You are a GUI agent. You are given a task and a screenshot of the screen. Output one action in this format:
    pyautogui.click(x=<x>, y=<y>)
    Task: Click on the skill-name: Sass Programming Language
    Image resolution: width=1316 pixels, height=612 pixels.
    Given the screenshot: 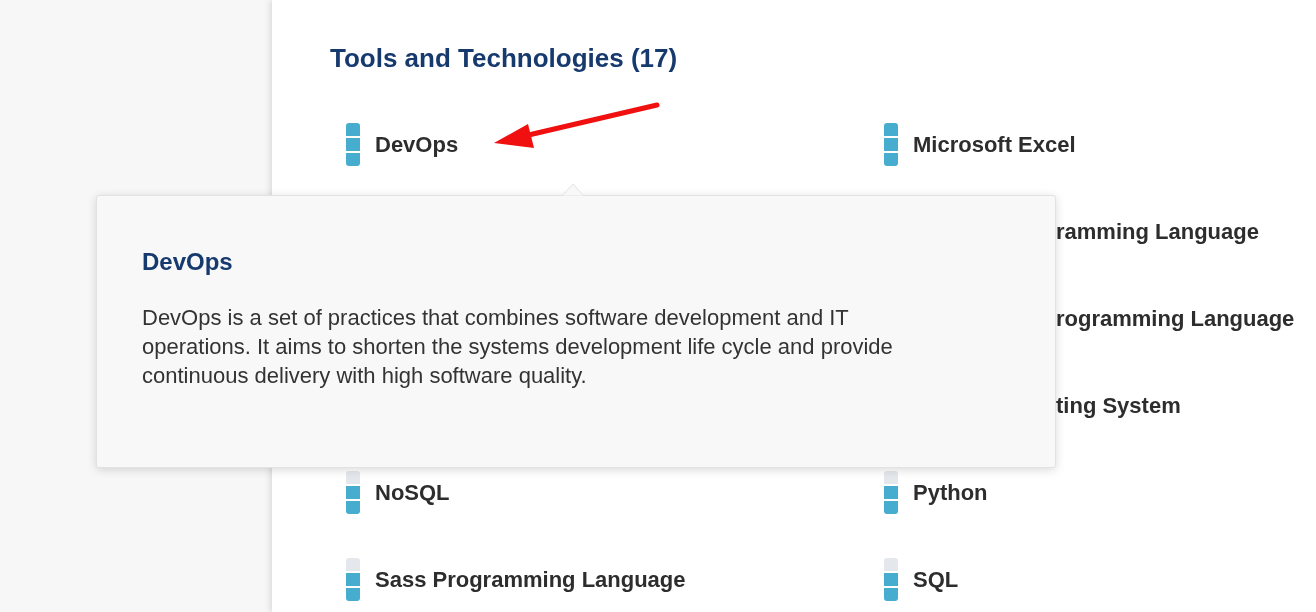 What is the action you would take?
    pyautogui.click(x=530, y=579)
    